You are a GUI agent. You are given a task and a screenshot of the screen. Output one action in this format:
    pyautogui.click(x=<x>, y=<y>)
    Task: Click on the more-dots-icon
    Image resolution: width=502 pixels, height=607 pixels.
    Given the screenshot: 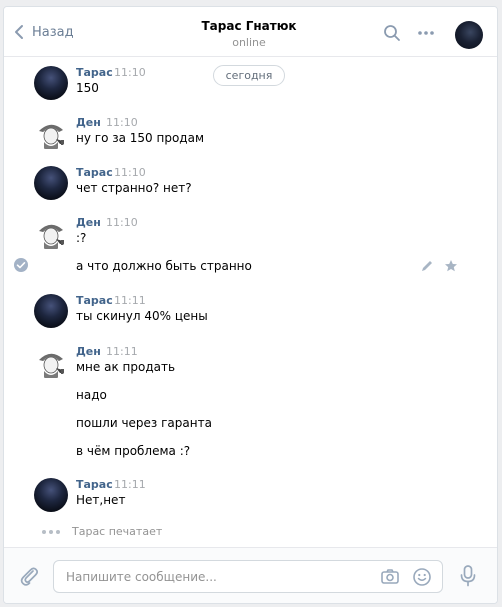 What is the action you would take?
    pyautogui.click(x=426, y=33)
    